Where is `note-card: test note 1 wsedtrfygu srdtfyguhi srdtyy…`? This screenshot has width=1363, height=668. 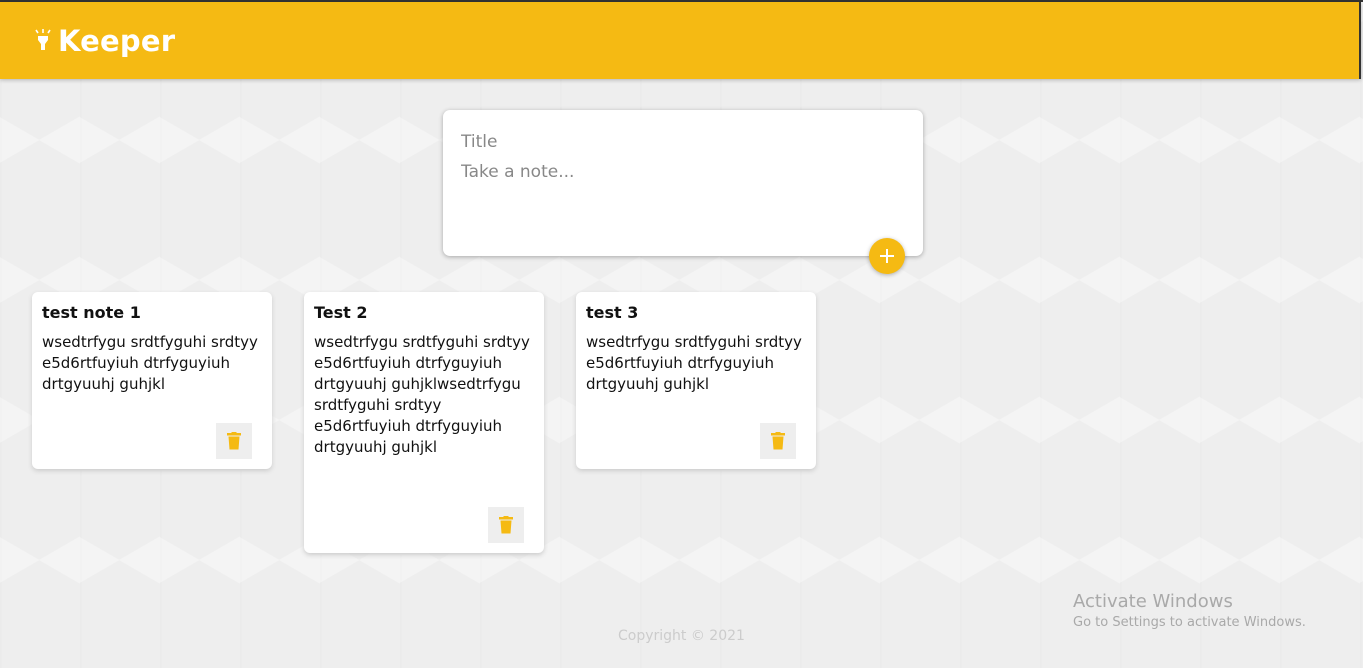
note-card: test note 1 wsedtrfygu srdtfyguhi srdtyy… is located at coordinates (152, 380).